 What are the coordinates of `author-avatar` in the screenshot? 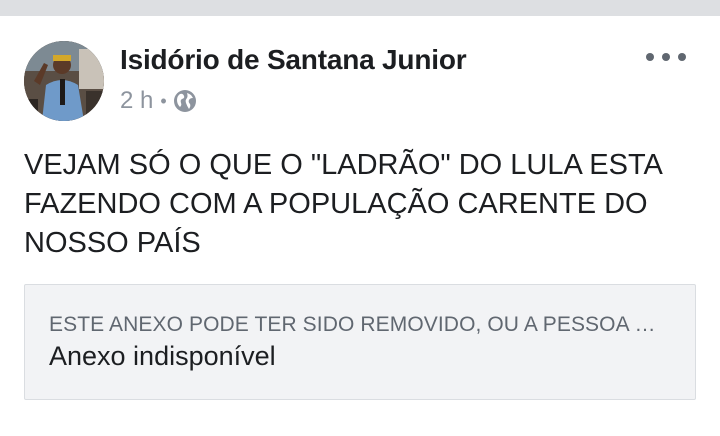 It's located at (64, 81).